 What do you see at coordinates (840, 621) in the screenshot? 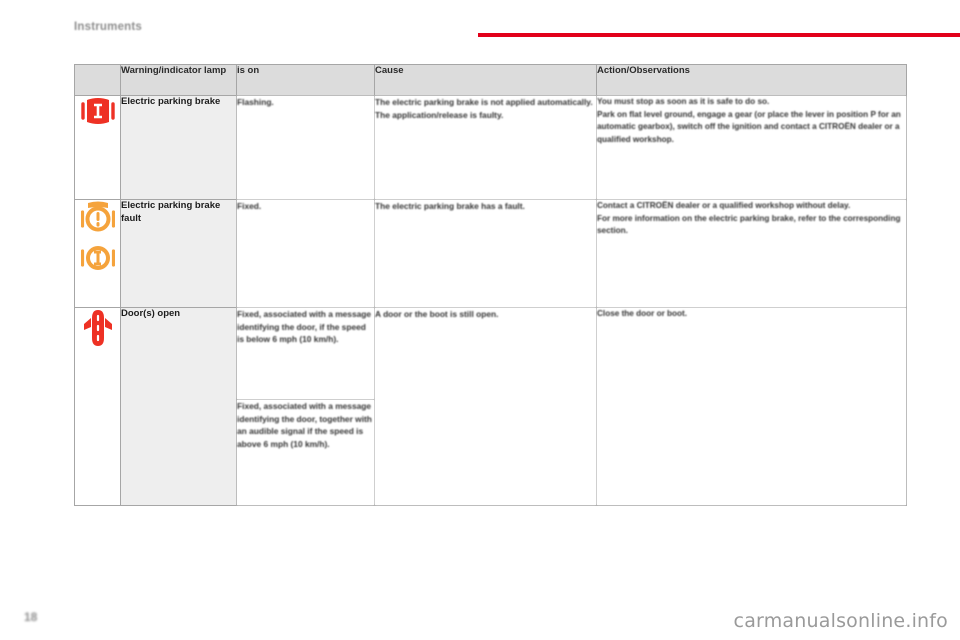
I see `site-watermark: carmanualsonline.info` at bounding box center [840, 621].